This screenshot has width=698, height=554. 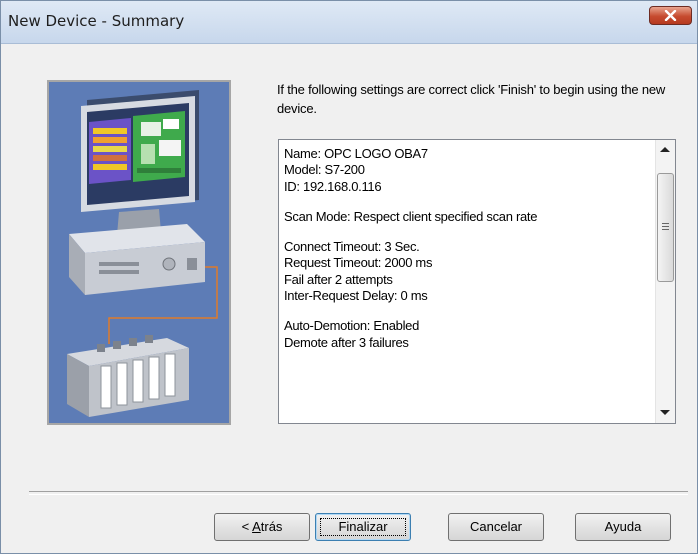 What do you see at coordinates (338, 279) in the screenshot?
I see `summary-line: Fail after 2 attempts` at bounding box center [338, 279].